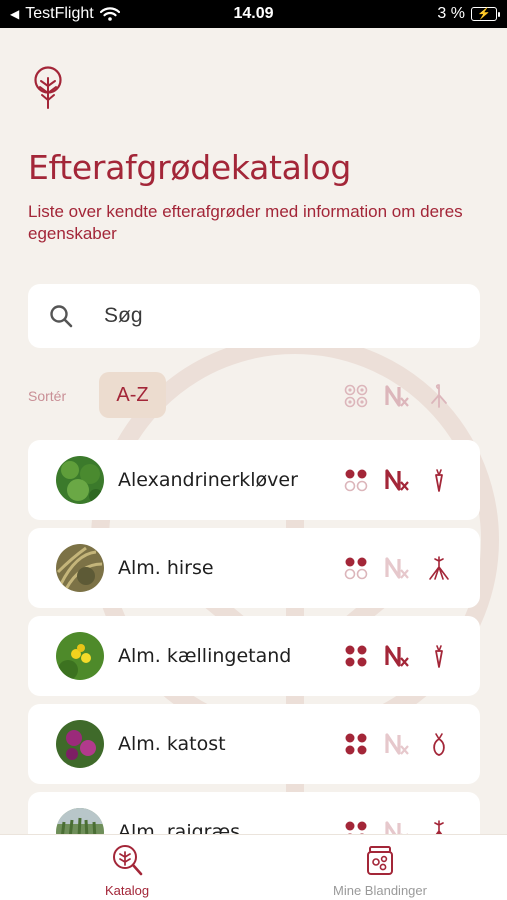 This screenshot has height=900, width=507. I want to click on status-right: 3 % ⚡, so click(468, 14).